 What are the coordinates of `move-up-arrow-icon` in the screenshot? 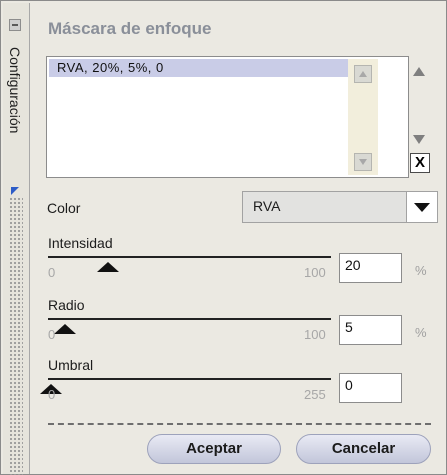 It's located at (419, 71).